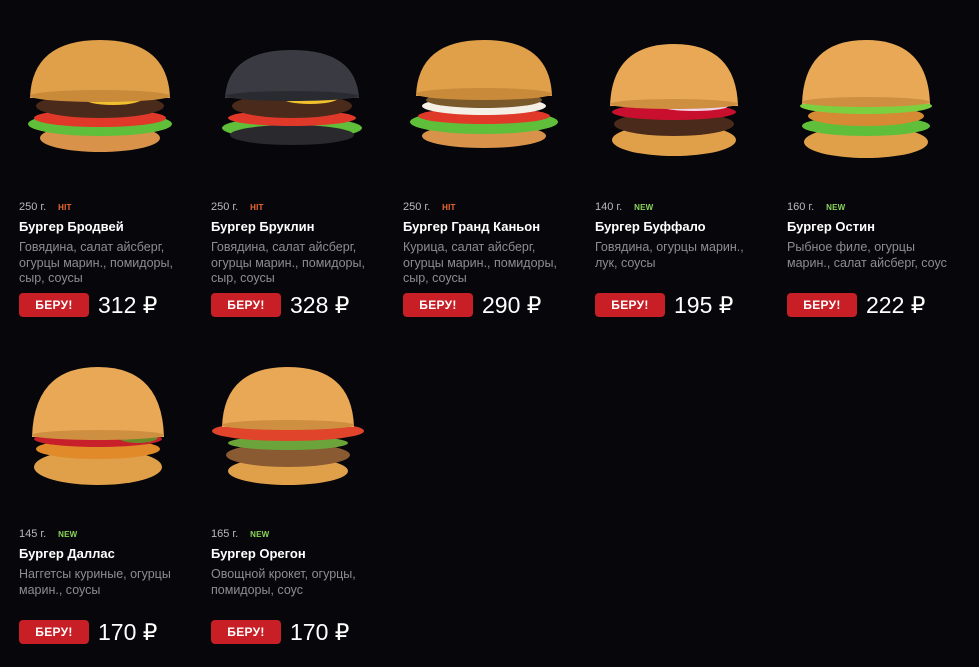 Image resolution: width=979 pixels, height=667 pixels. Describe the element at coordinates (669, 255) in the screenshot. I see `product-description: Говядина, огурцы марин., лук, соусы` at that location.